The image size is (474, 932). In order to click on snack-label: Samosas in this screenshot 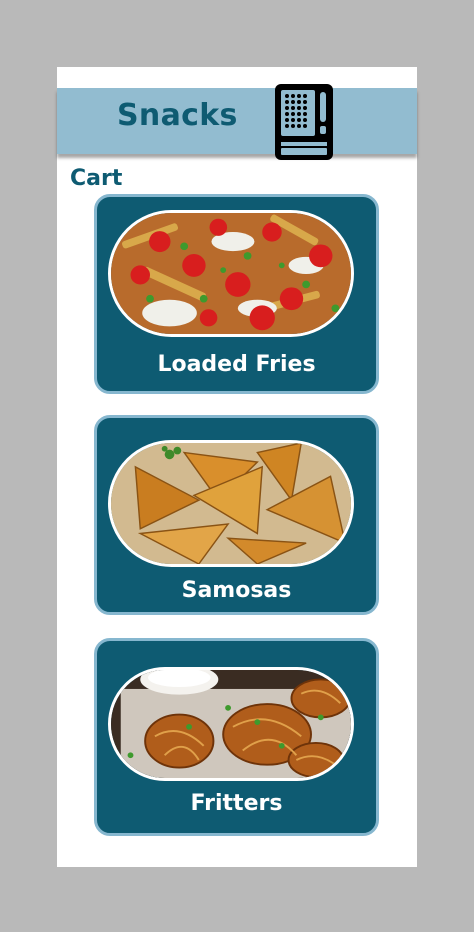, I will do `click(236, 590)`.